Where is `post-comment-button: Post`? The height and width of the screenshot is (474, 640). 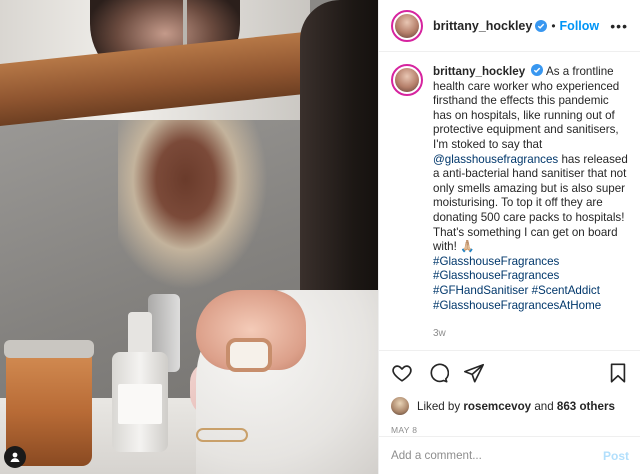
post-comment-button: Post is located at coordinates (616, 456).